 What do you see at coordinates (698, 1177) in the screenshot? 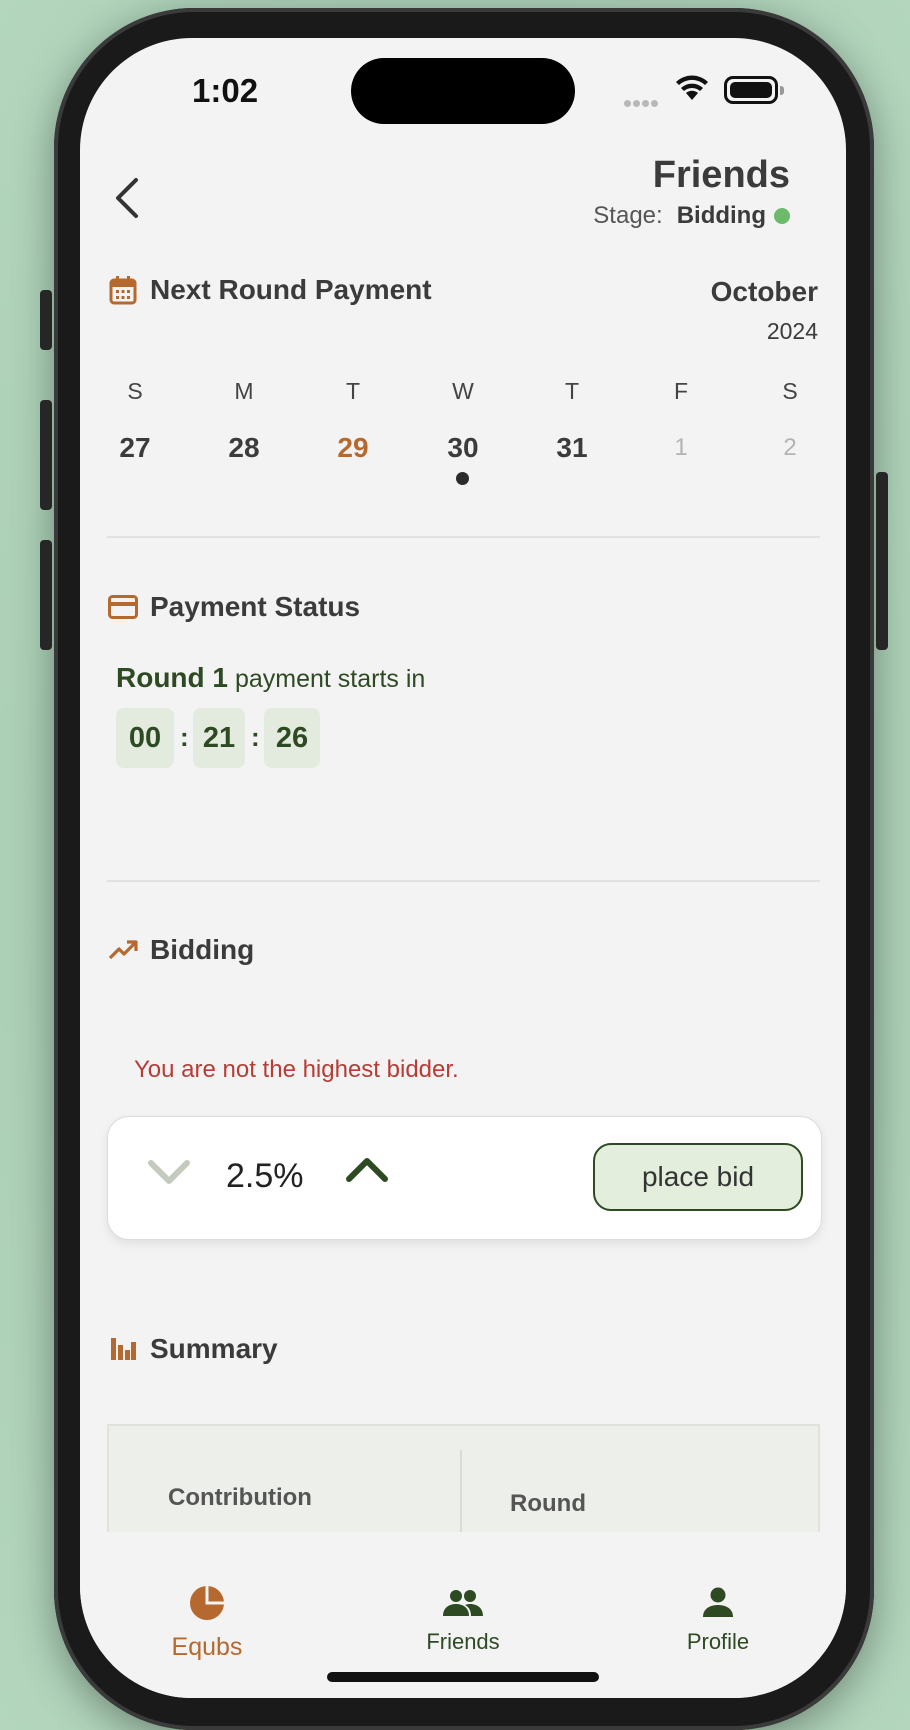
I see `place-bid-button: place bid` at bounding box center [698, 1177].